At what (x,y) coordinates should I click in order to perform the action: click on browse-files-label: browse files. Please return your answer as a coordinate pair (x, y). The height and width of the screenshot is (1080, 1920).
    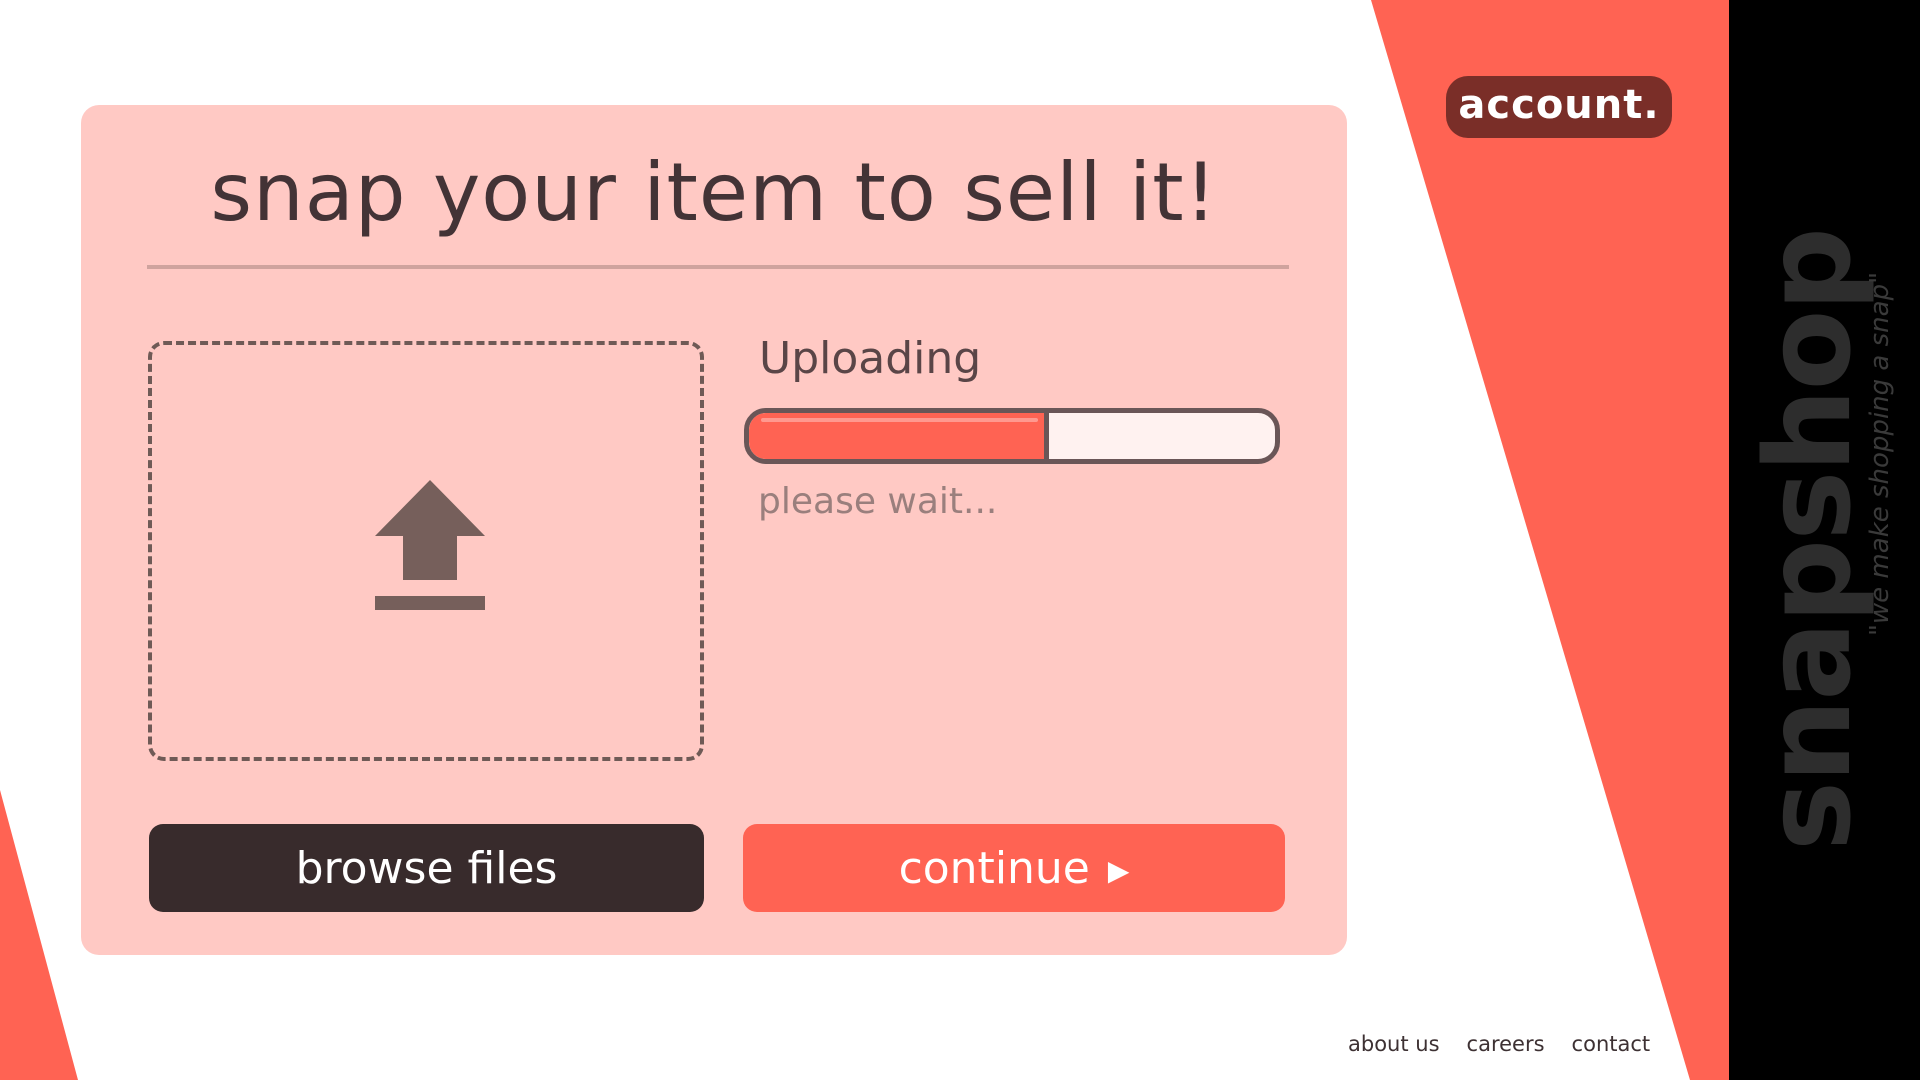
    Looking at the image, I should click on (426, 868).